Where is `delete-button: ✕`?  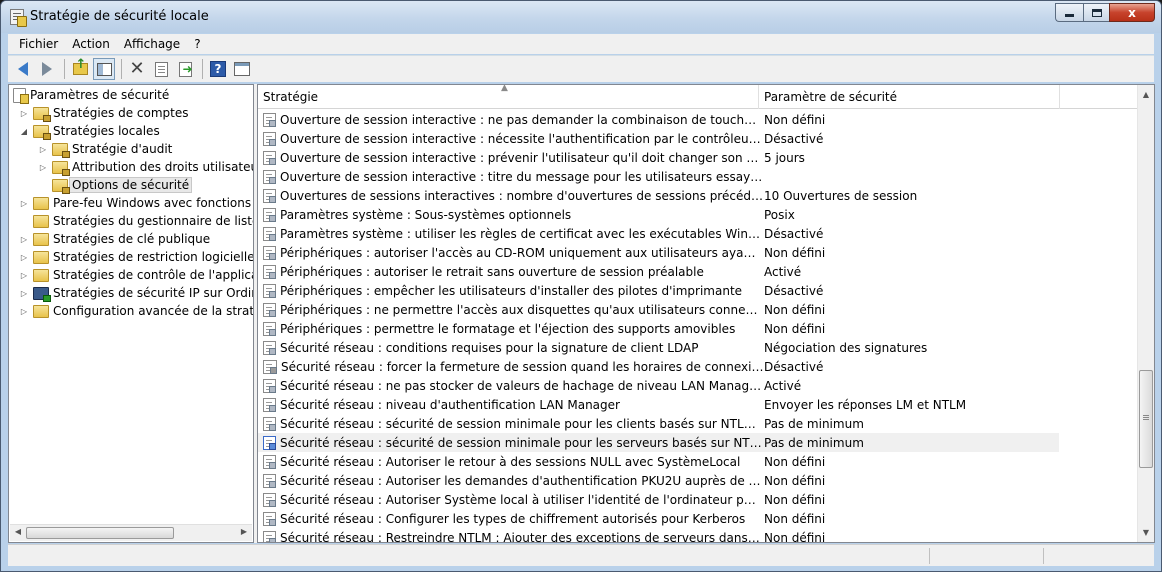
delete-button: ✕ is located at coordinates (137, 69).